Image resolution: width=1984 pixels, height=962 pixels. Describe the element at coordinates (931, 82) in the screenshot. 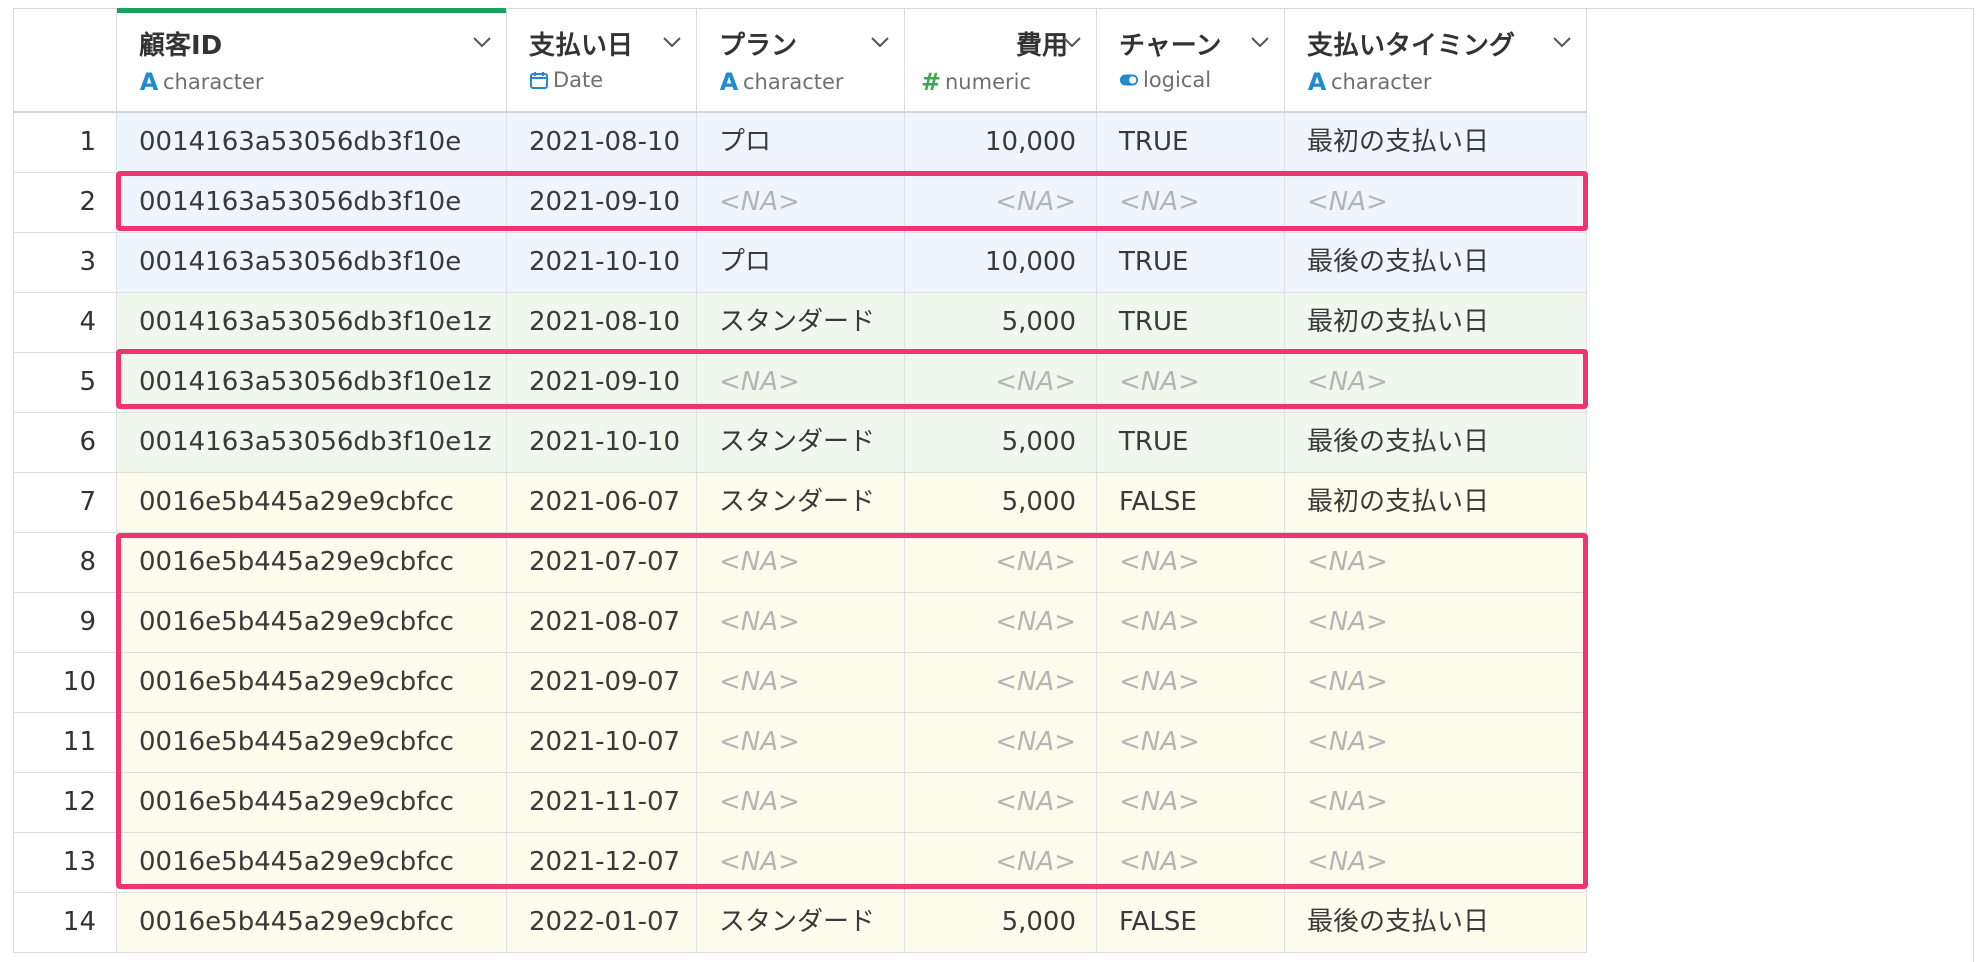

I see `numeric-icon: #` at that location.